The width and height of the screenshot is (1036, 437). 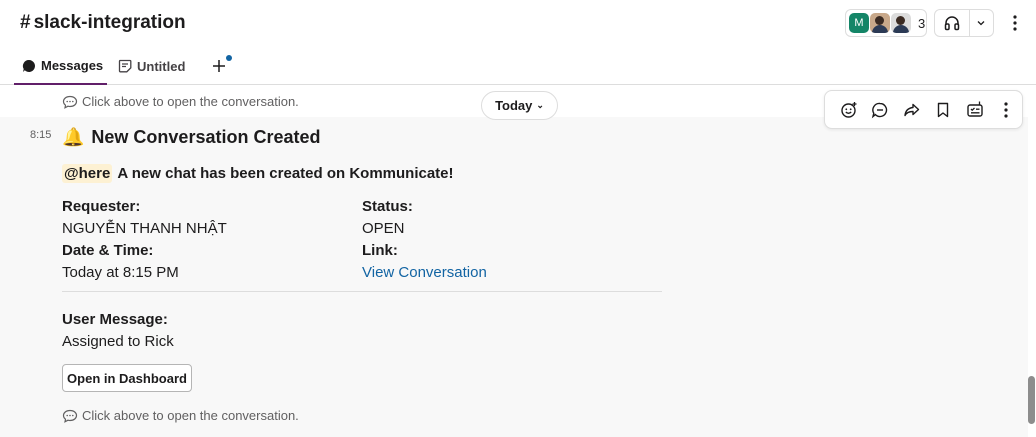 What do you see at coordinates (540, 105) in the screenshot?
I see `chevron-down-icon: ⌄` at bounding box center [540, 105].